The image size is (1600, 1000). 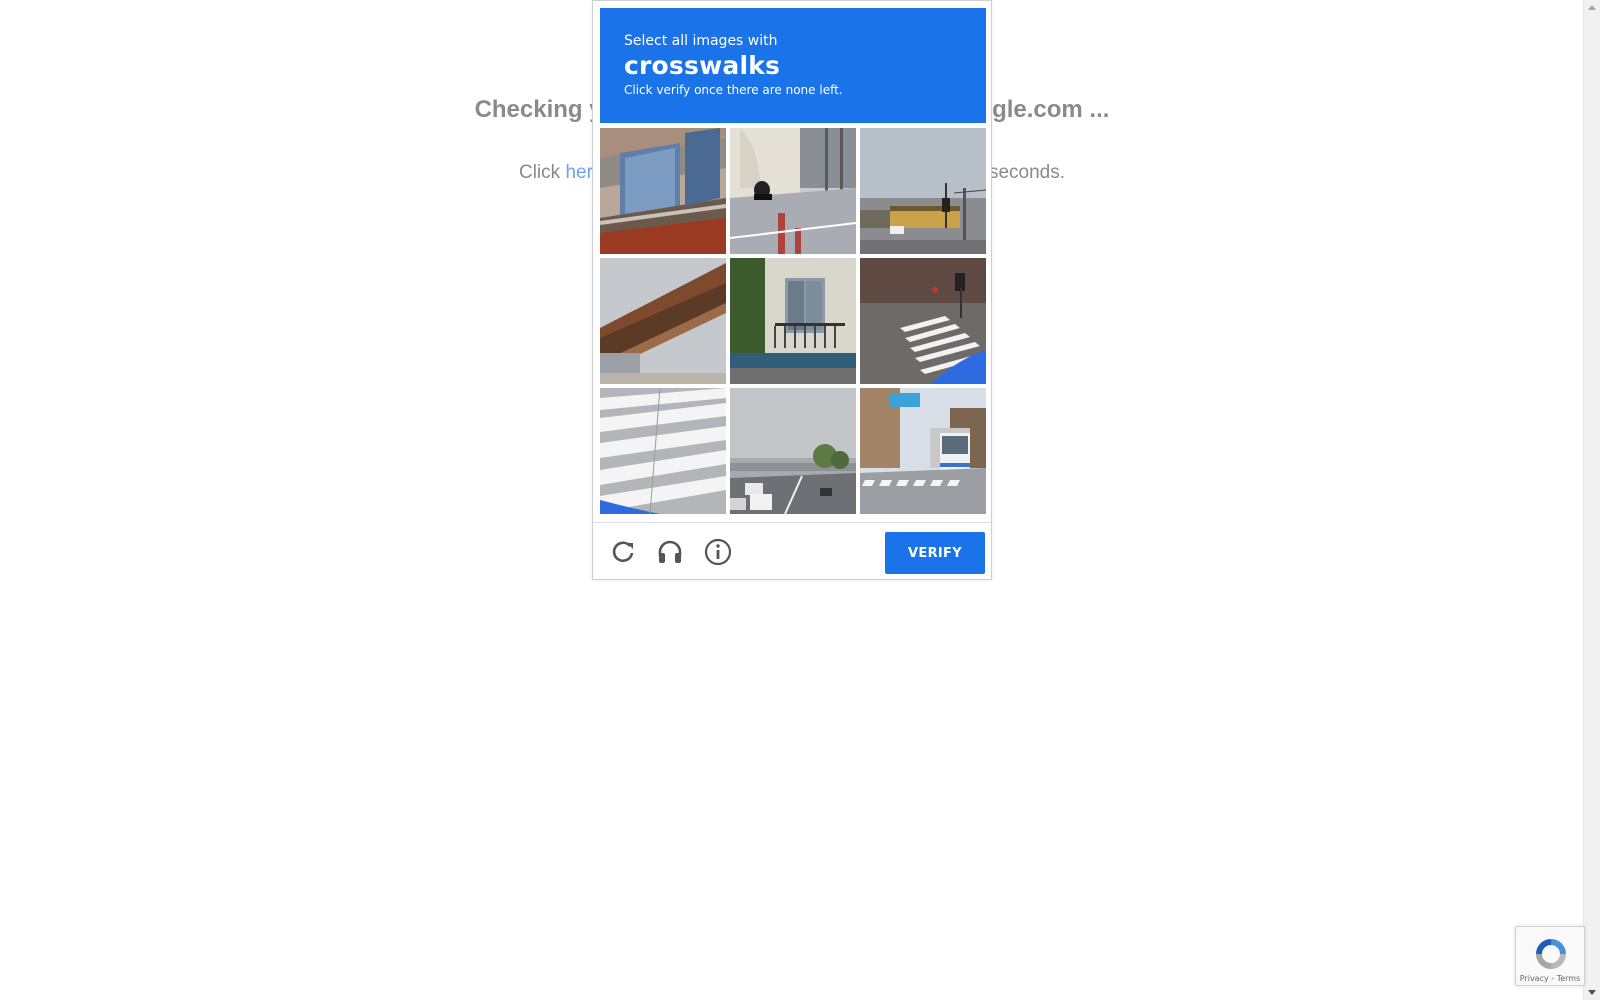 I want to click on building-balcony-image, so click(x=793, y=321).